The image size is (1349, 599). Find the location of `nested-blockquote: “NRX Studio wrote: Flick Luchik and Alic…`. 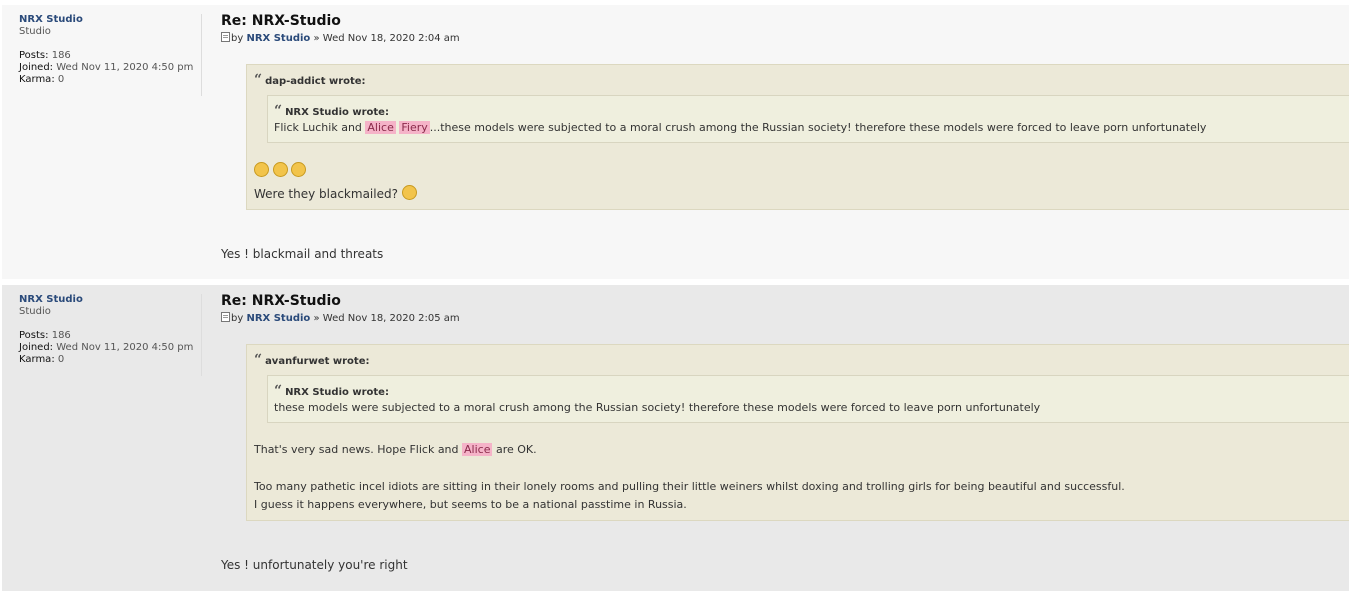

nested-blockquote: “NRX Studio wrote: Flick Luchik and Alic… is located at coordinates (808, 119).